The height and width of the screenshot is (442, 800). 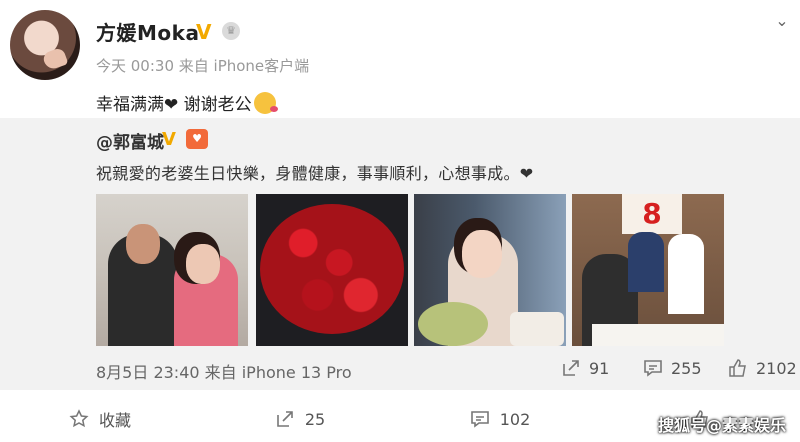 I want to click on author-name: 方媛Moka, so click(x=147, y=31).